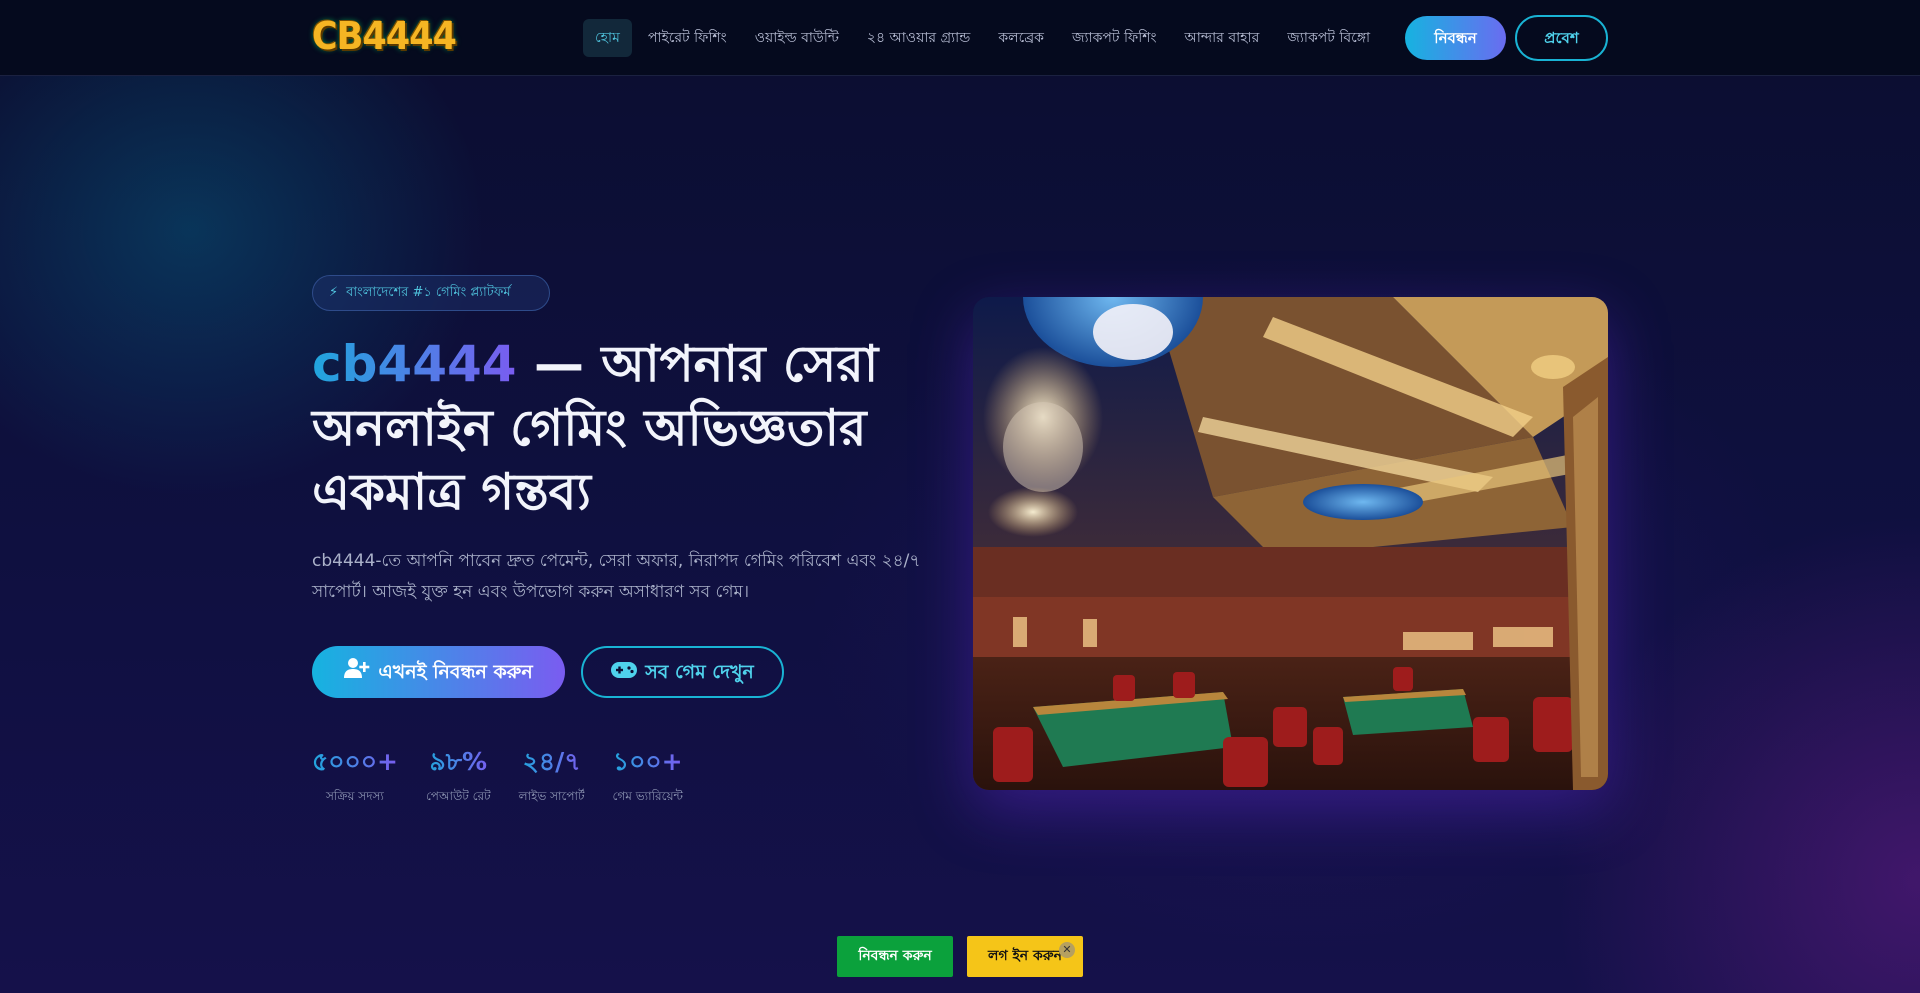  What do you see at coordinates (919, 38) in the screenshot?
I see `nav-item-24-hour-grand: ২৪ আওয়ার গ্র্যান্ড` at bounding box center [919, 38].